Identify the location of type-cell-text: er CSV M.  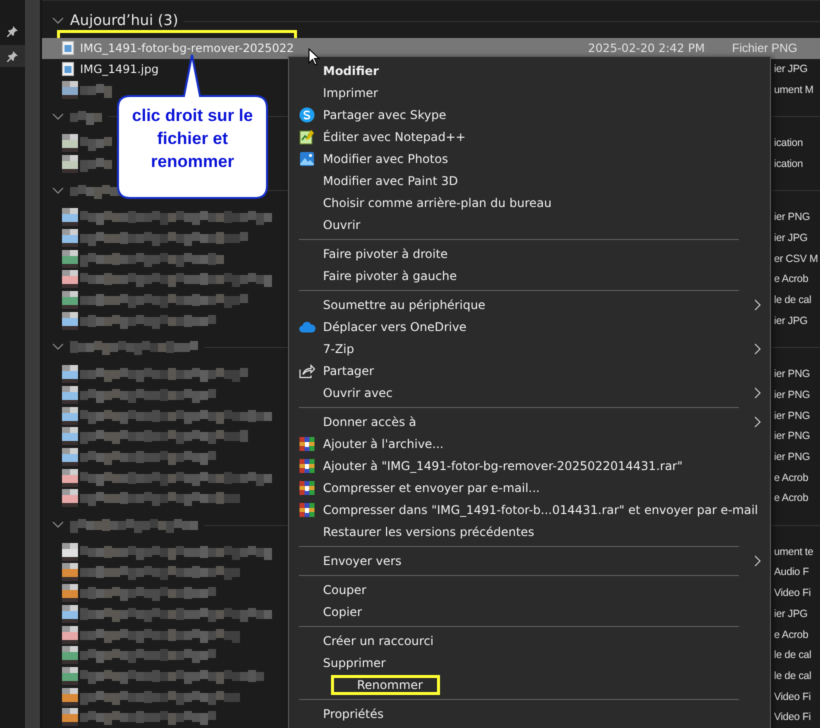
(796, 258).